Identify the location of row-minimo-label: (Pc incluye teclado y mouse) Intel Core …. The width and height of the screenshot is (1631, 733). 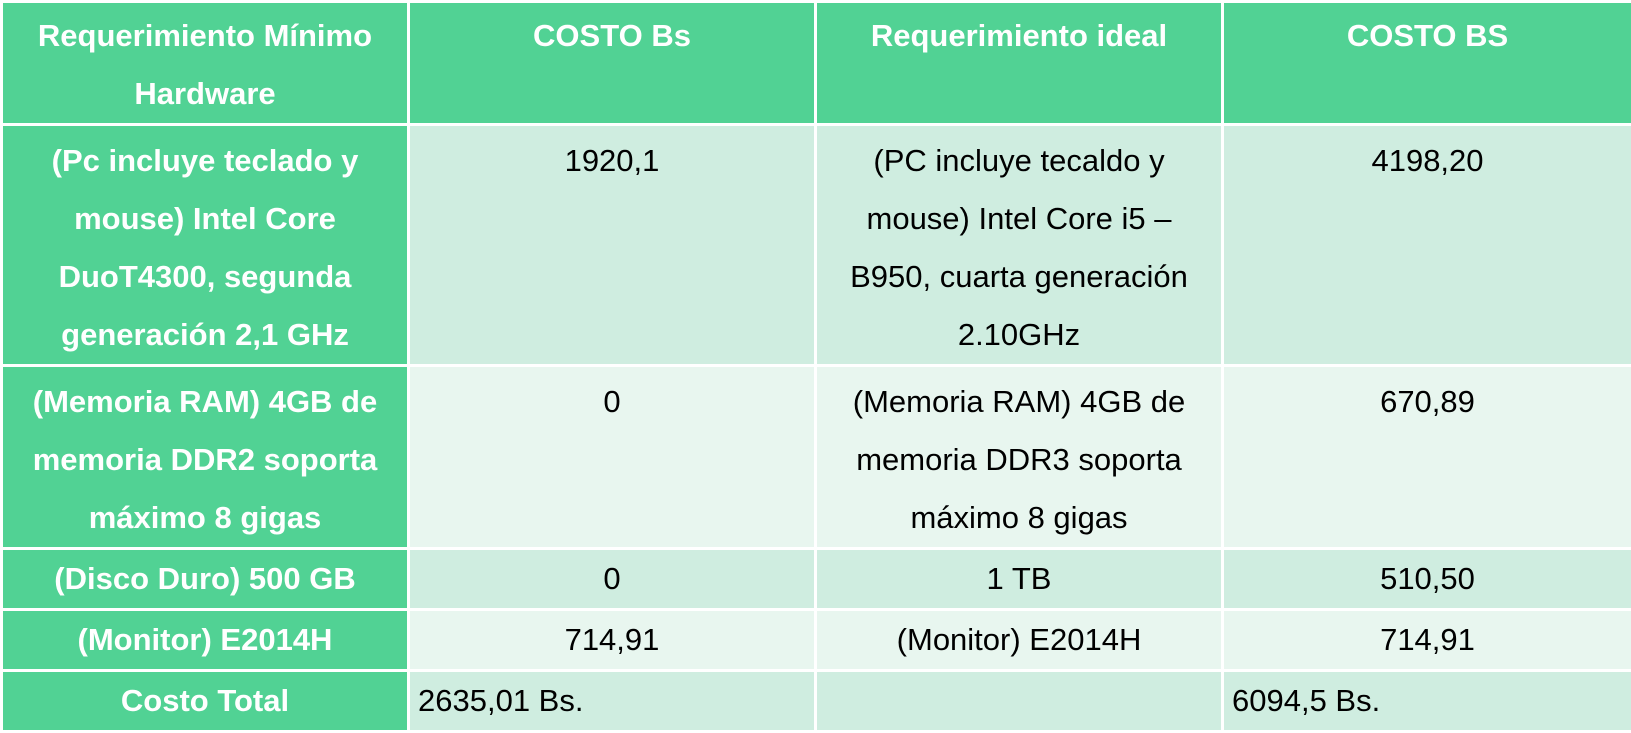
(205, 245).